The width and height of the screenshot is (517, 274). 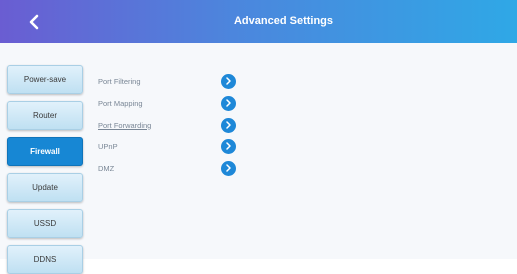 I want to click on sidebar-item-router: Router, so click(x=45, y=115).